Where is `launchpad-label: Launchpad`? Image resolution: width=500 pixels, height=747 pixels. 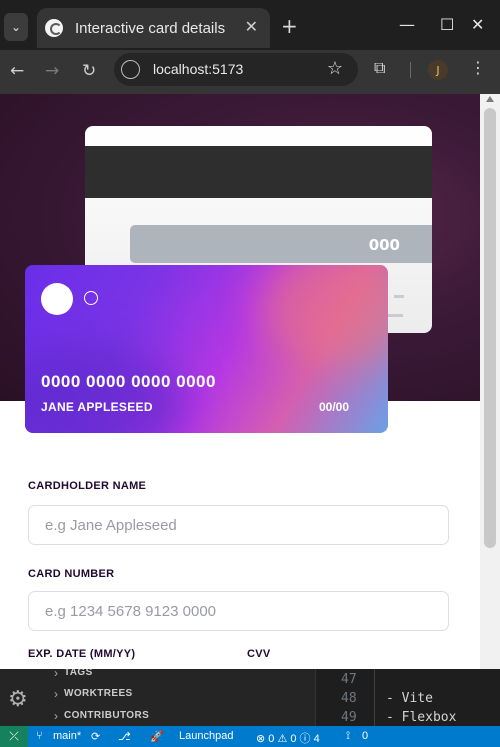
launchpad-label: Launchpad is located at coordinates (206, 736).